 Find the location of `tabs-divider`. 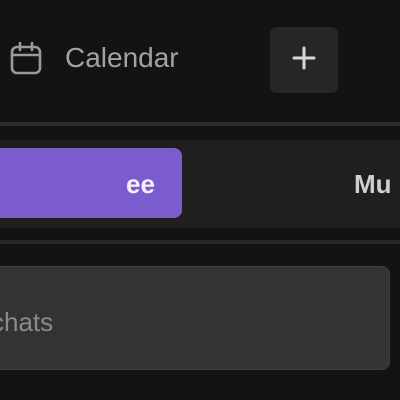

tabs-divider is located at coordinates (200, 242).